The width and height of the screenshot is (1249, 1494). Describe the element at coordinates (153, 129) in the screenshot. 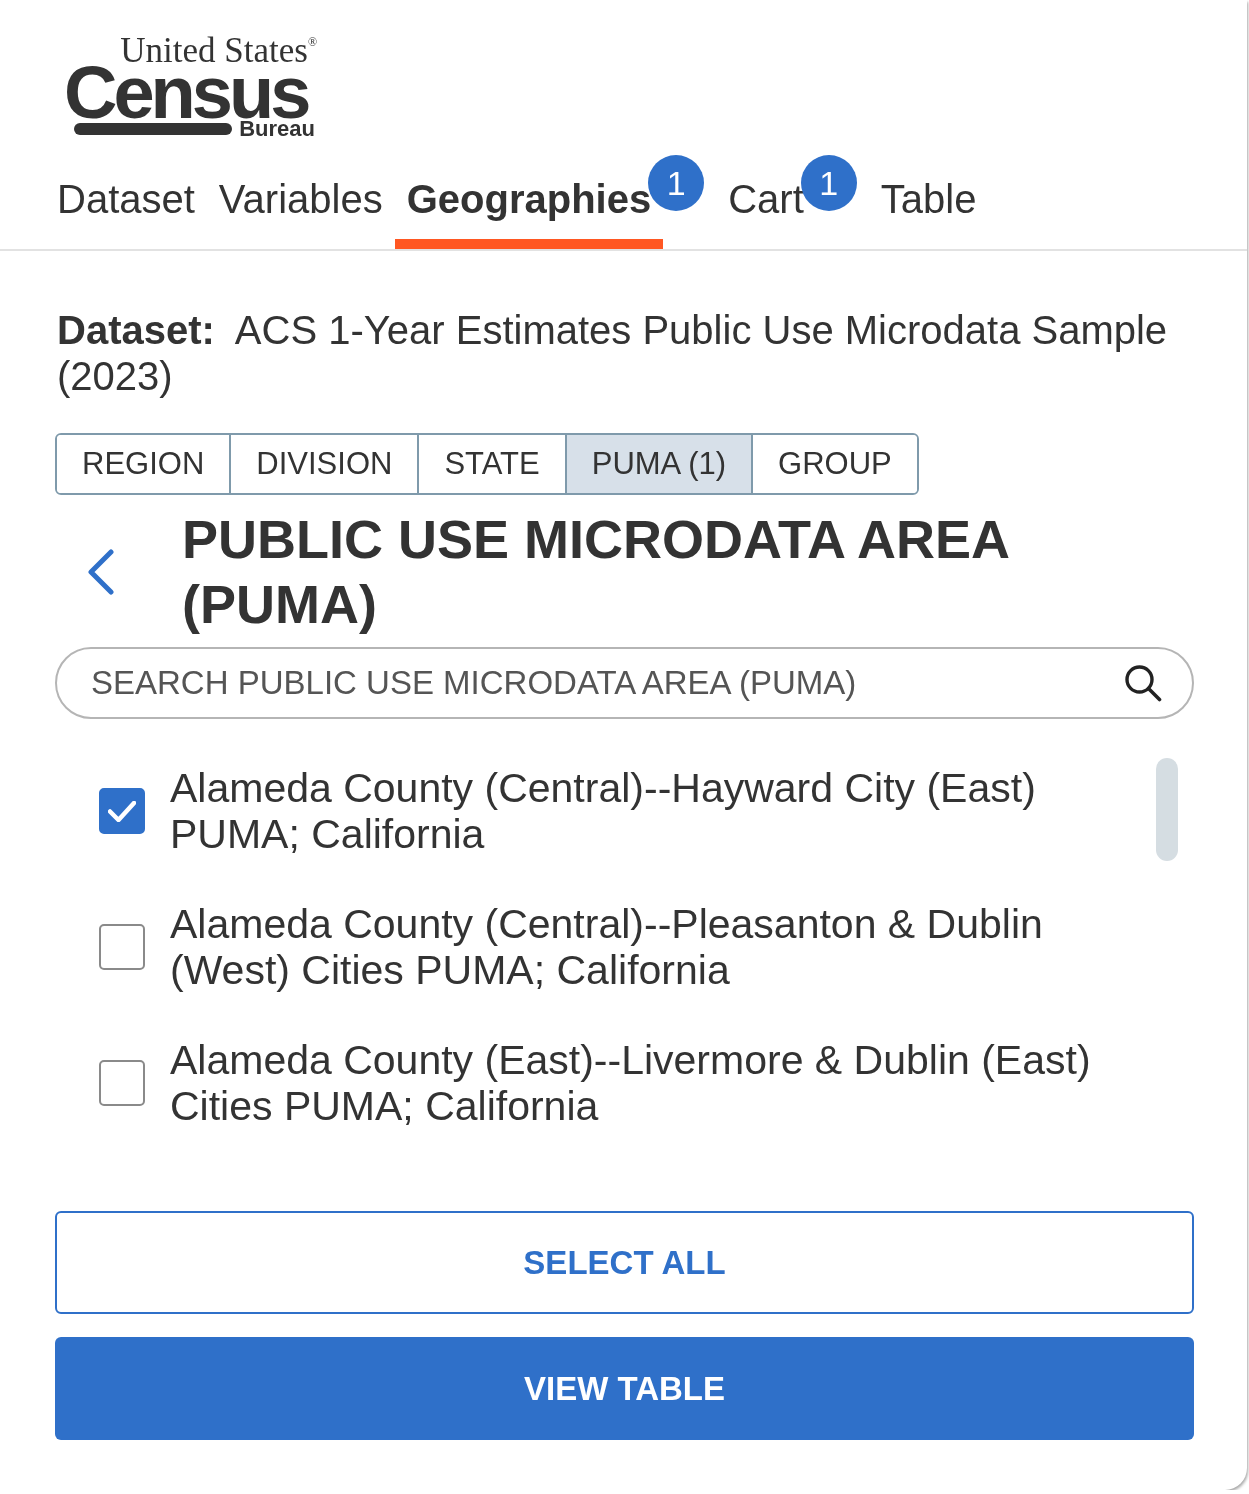

I see `logo-bar-icon` at that location.